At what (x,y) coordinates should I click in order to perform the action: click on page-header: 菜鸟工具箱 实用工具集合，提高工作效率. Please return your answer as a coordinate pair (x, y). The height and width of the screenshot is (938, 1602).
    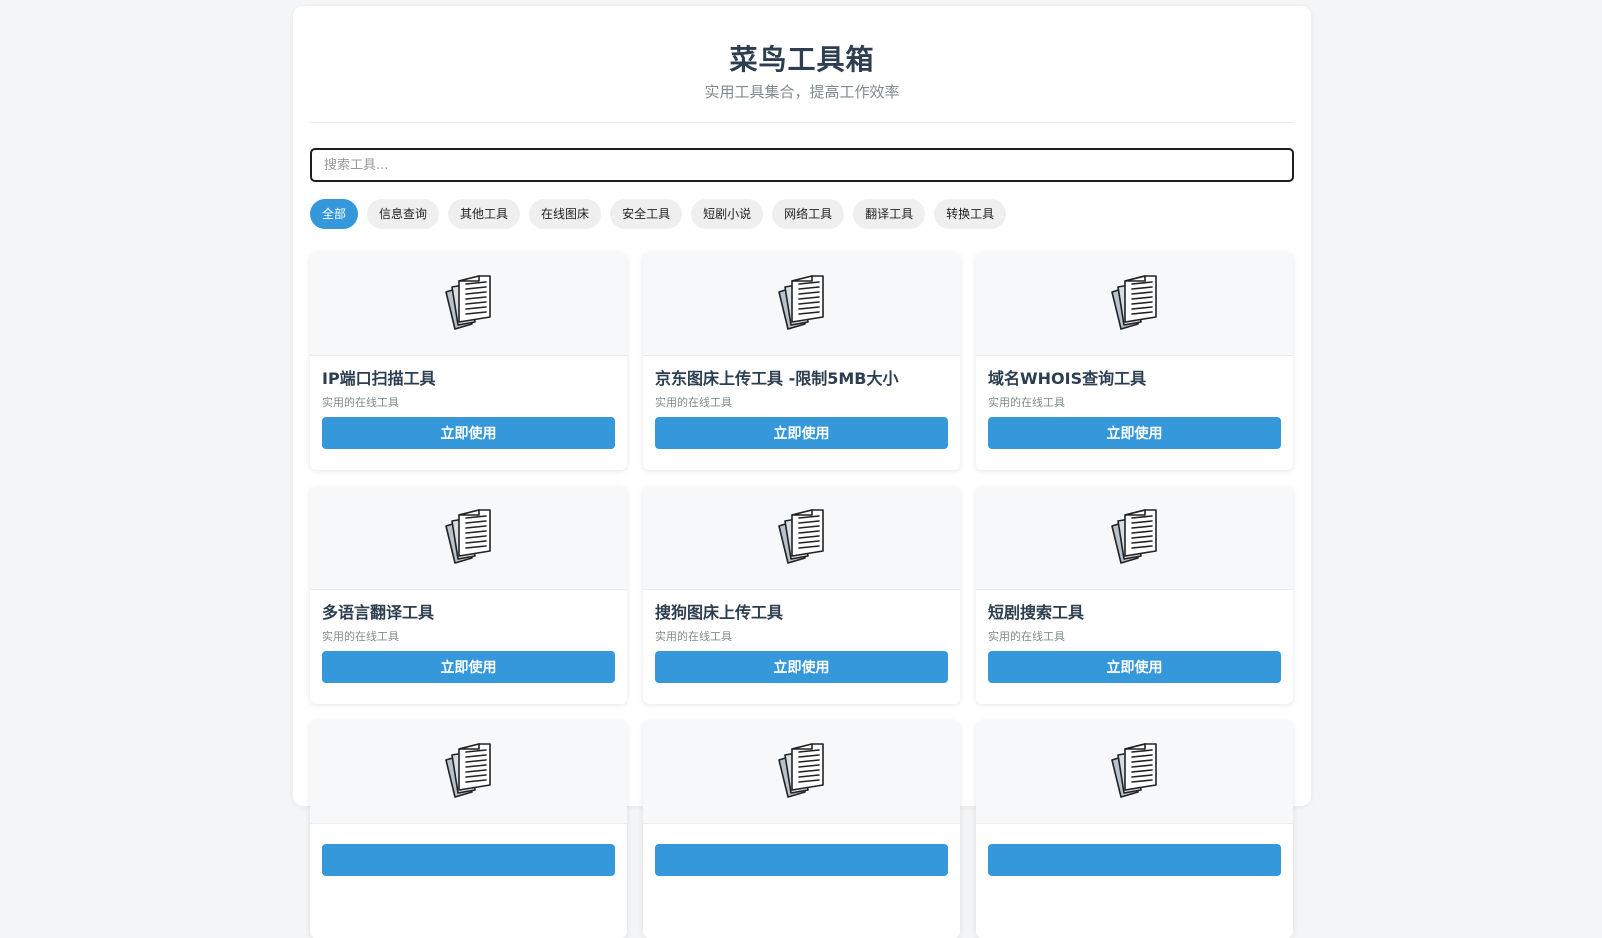
    Looking at the image, I should click on (802, 64).